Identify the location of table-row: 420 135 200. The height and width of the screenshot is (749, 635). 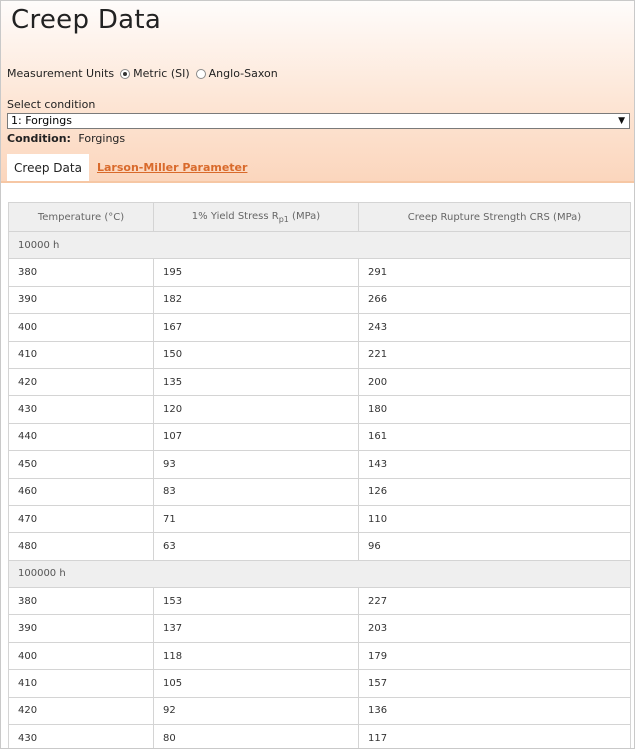
(319, 382).